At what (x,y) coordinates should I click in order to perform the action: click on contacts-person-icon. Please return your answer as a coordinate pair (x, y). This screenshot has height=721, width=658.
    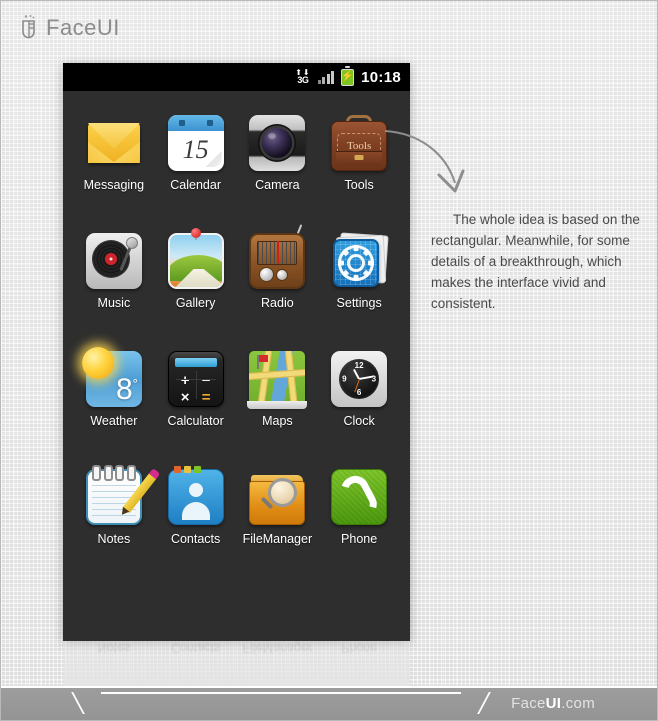
    Looking at the image, I should click on (195, 495).